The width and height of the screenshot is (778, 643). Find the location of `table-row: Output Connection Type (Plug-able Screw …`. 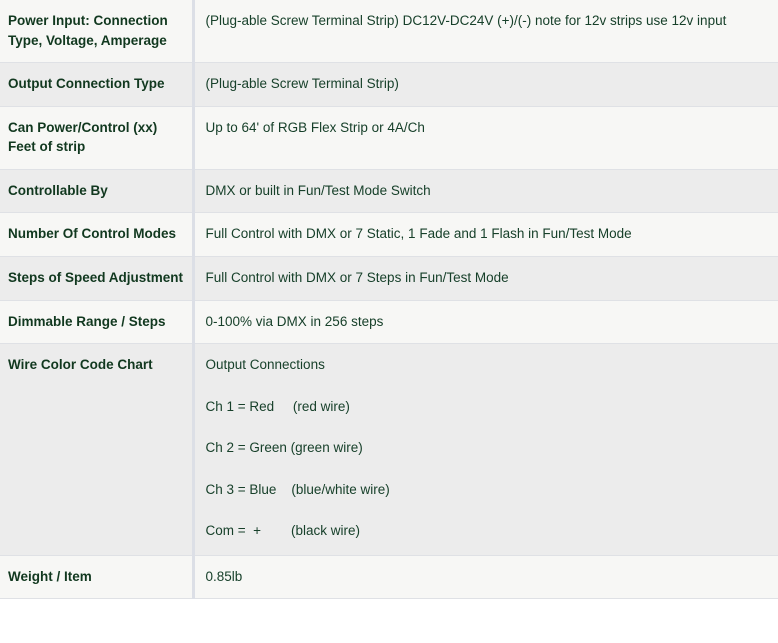

table-row: Output Connection Type (Plug-able Screw … is located at coordinates (389, 84).